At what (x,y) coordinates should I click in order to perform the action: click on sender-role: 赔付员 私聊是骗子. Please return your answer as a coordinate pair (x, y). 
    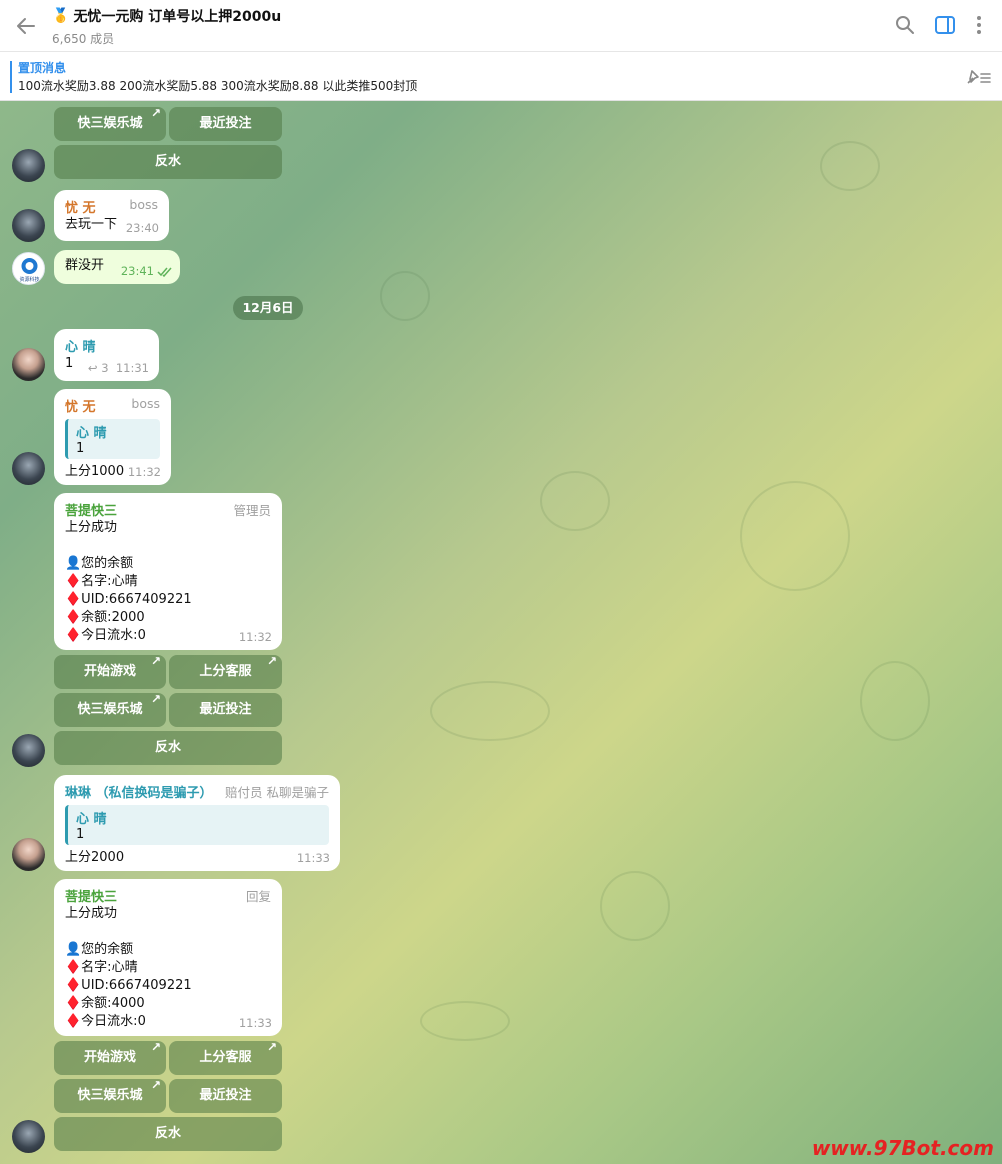
    Looking at the image, I should click on (277, 792).